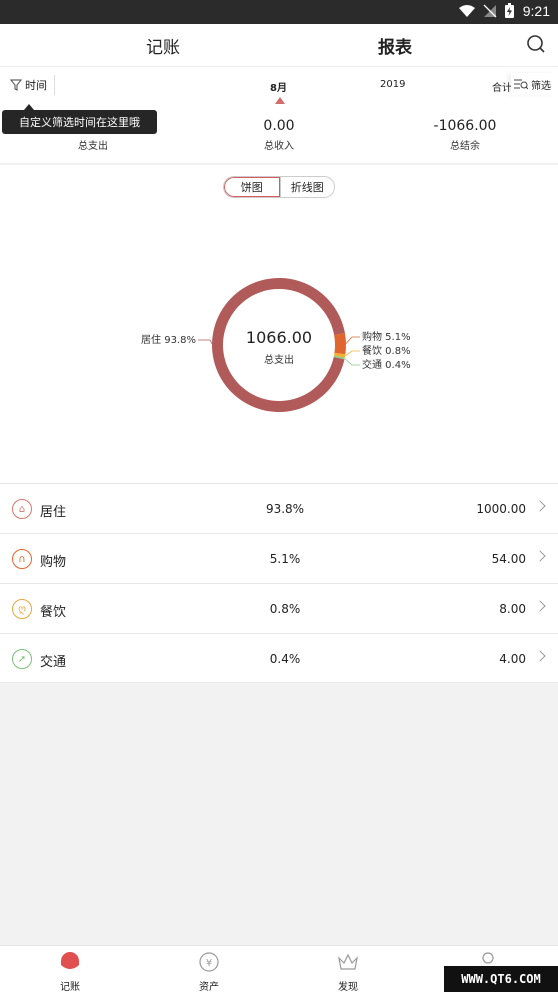  I want to click on crown-icon, so click(348, 961).